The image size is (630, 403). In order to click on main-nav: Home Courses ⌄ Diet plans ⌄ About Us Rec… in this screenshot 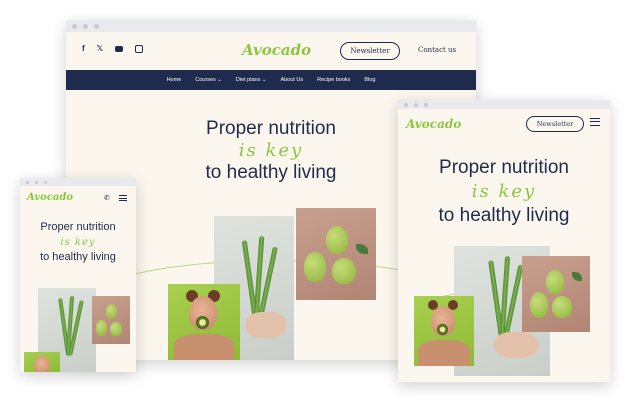, I will do `click(271, 80)`.